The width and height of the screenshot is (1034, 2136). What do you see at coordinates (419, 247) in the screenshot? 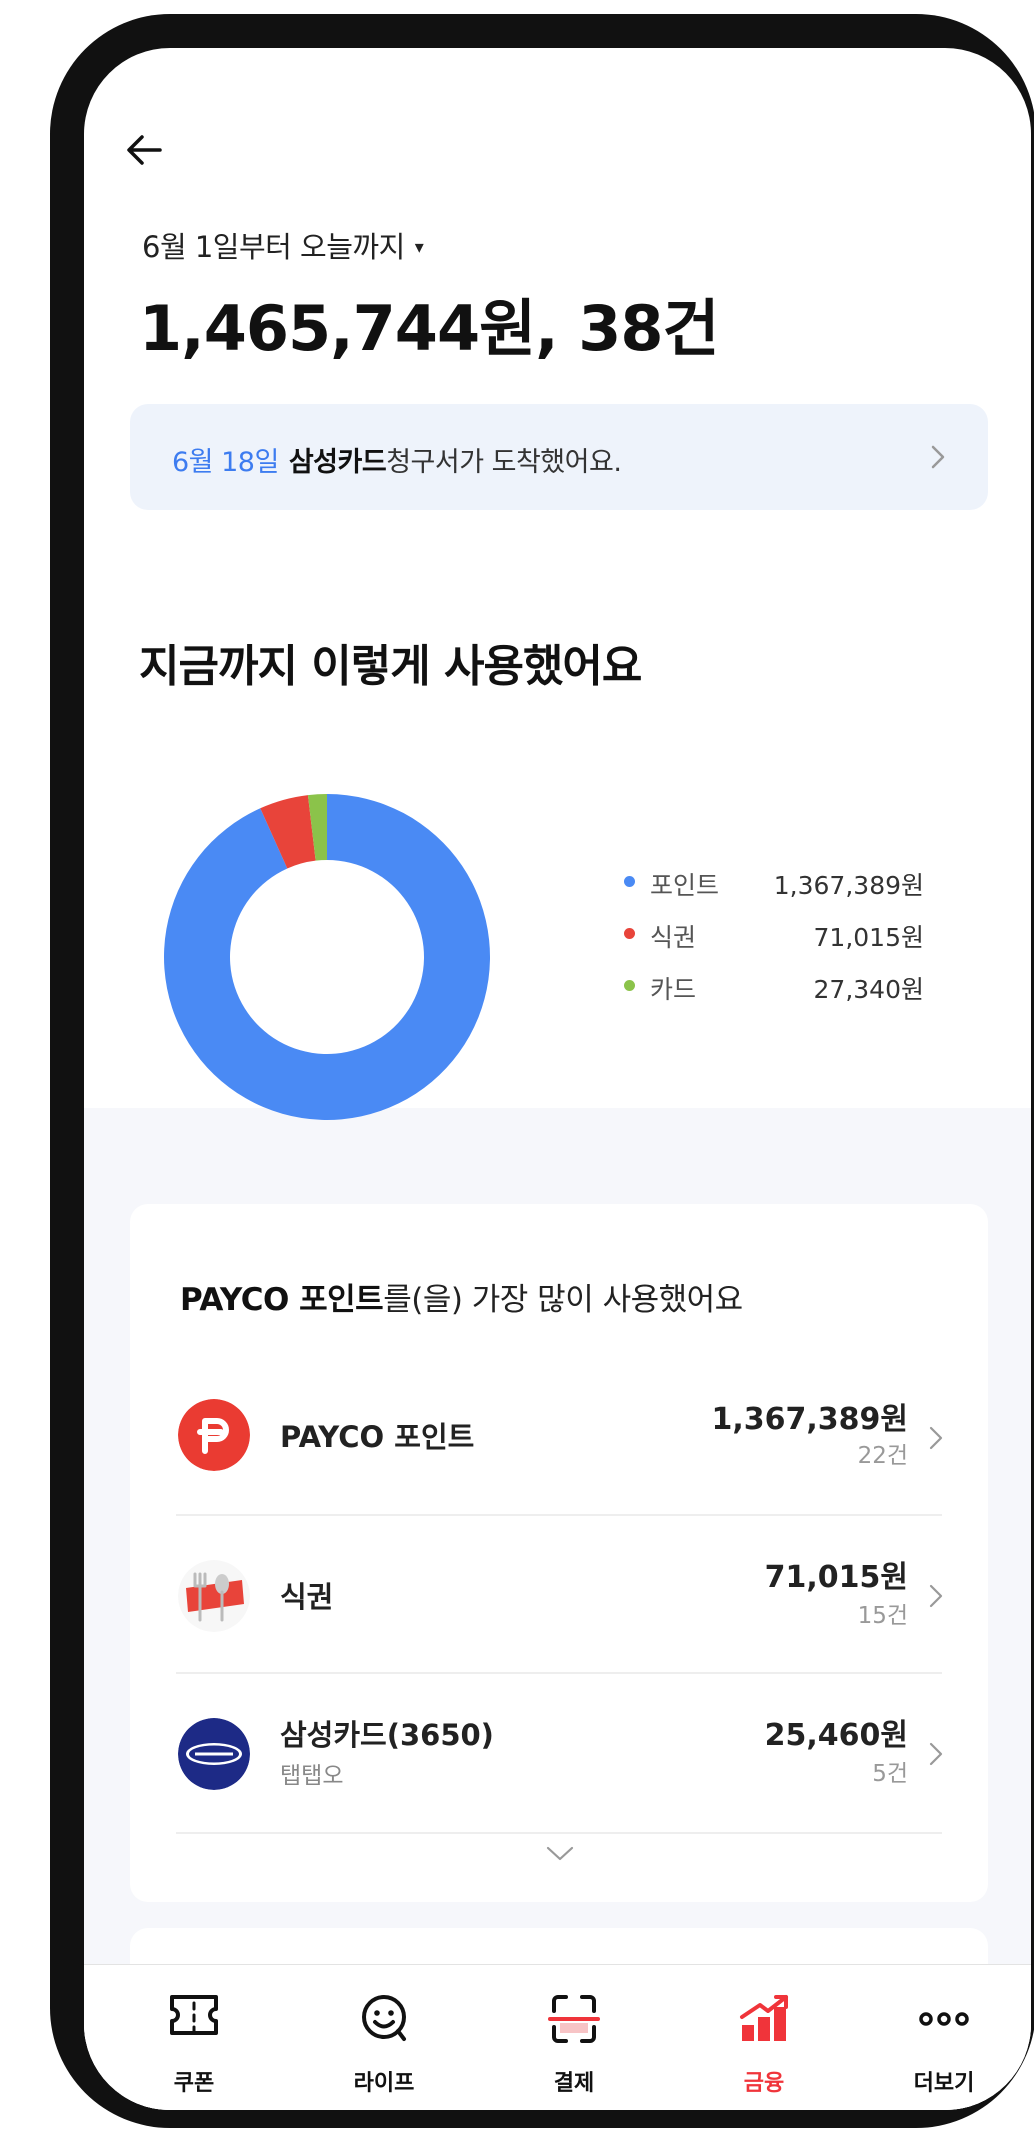
I see `caret-down-icon: ▾` at bounding box center [419, 247].